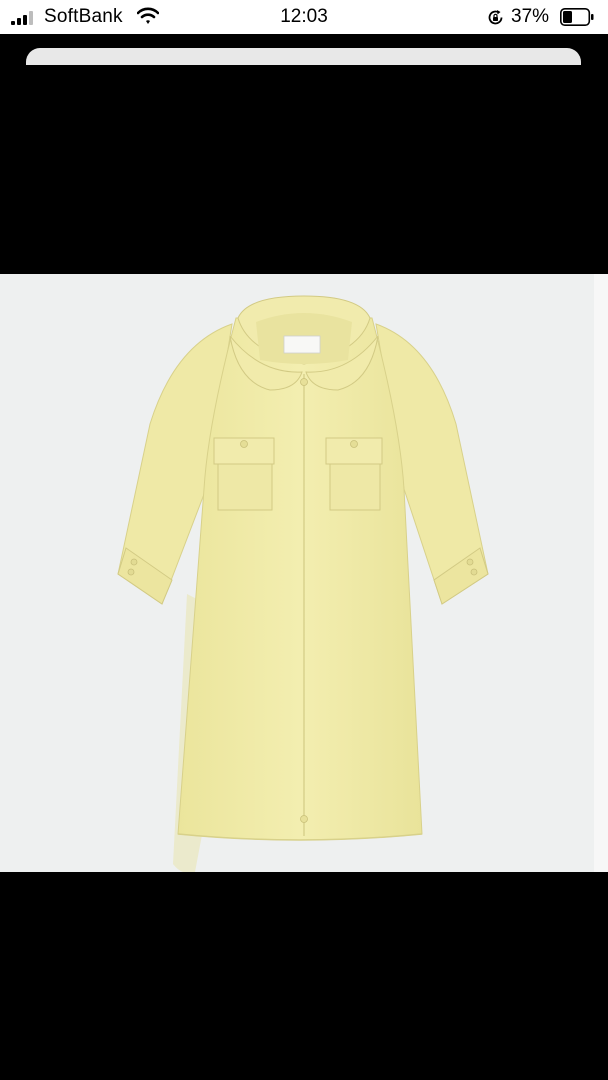  What do you see at coordinates (530, 16) in the screenshot?
I see `battery-percent: 37%` at bounding box center [530, 16].